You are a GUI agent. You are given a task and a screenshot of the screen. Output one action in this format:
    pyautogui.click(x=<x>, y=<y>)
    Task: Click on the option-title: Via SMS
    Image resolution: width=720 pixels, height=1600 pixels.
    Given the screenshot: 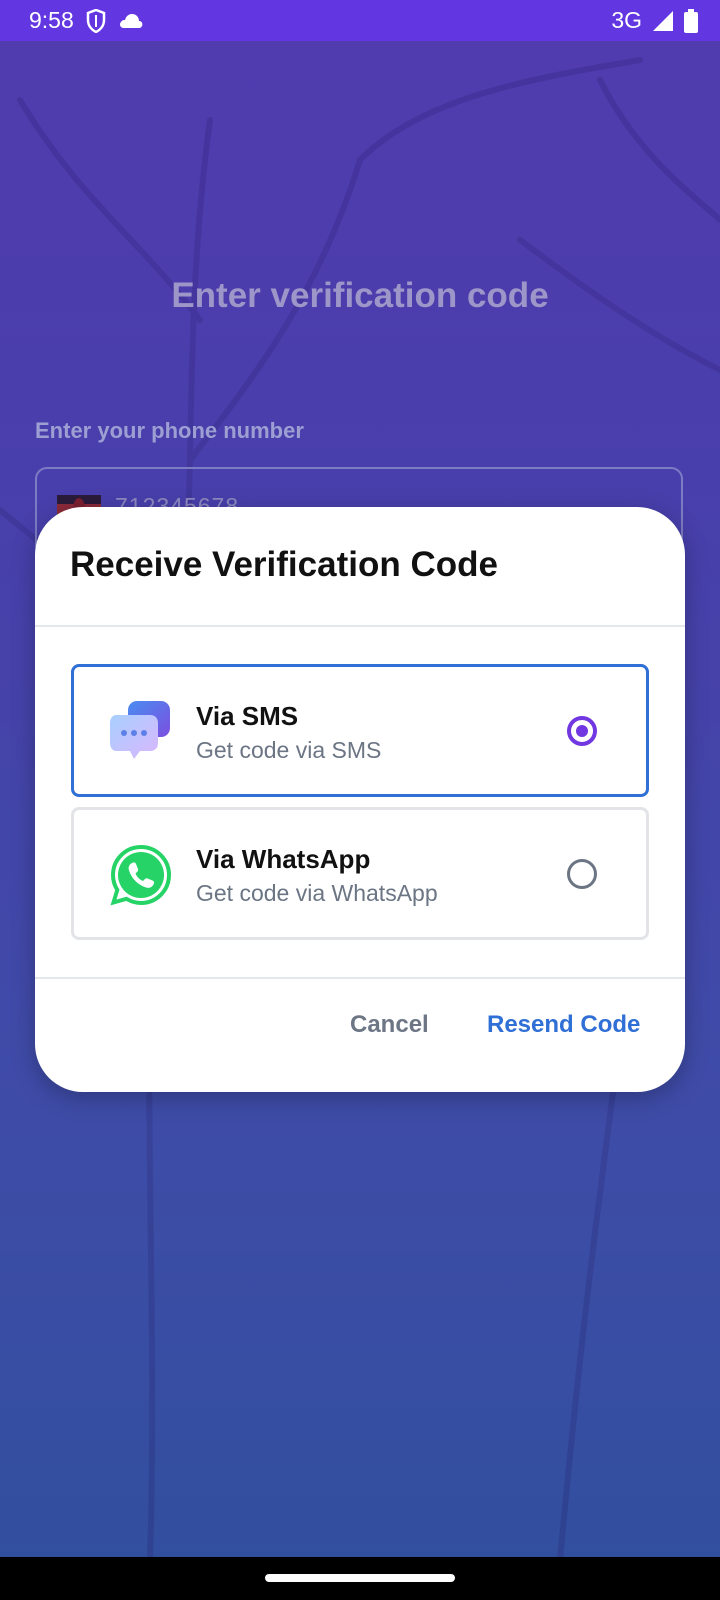 What is the action you would take?
    pyautogui.click(x=247, y=716)
    